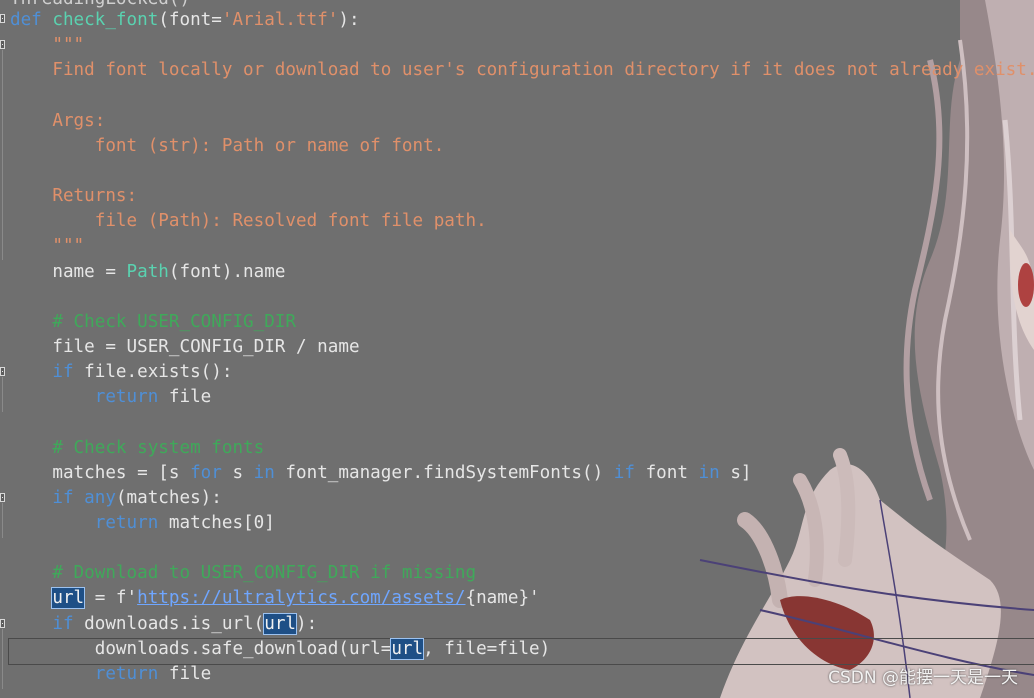  What do you see at coordinates (111, 598) in the screenshot?
I see `code-token: = f'` at bounding box center [111, 598].